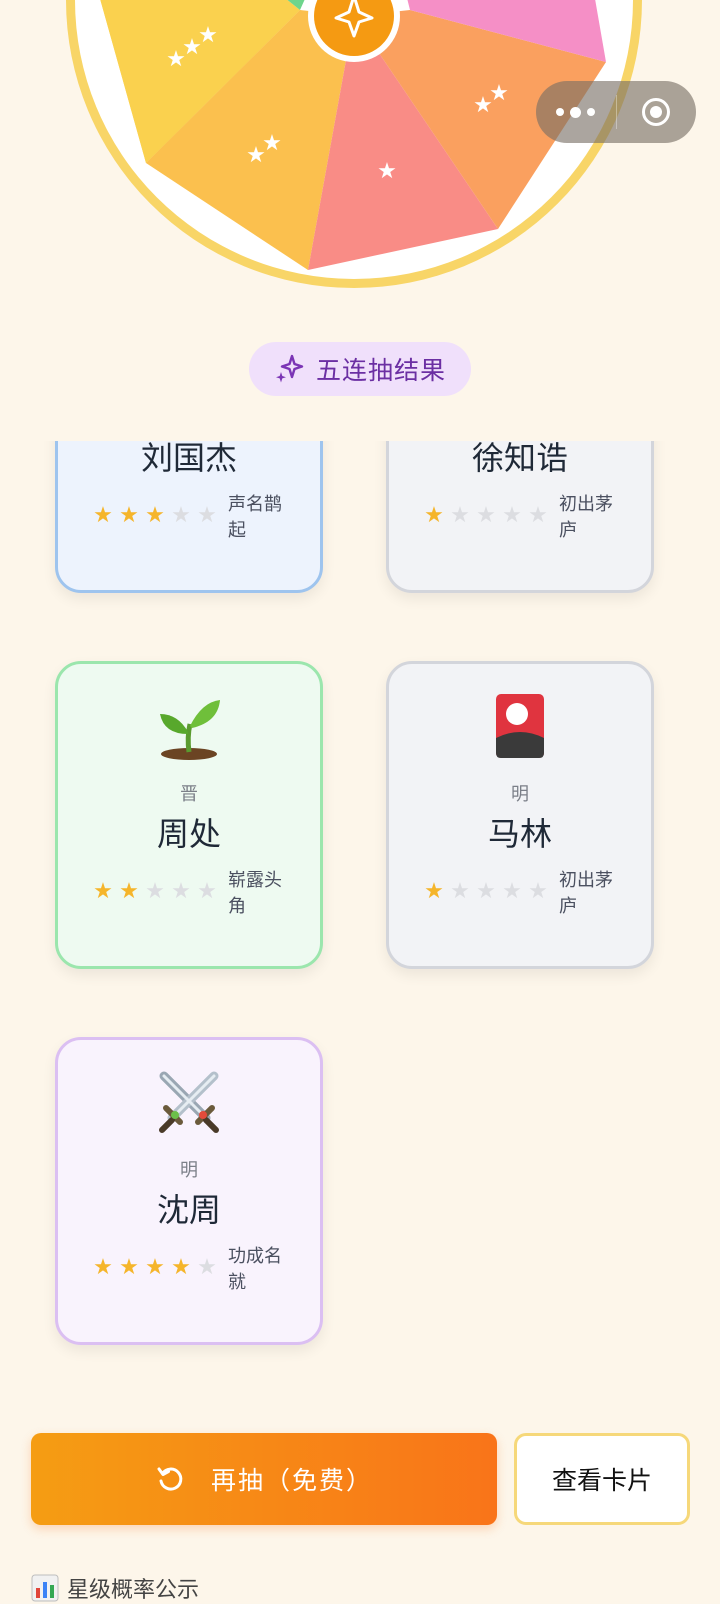  Describe the element at coordinates (255, 1269) in the screenshot. I see `card-tier: 功成名就` at that location.